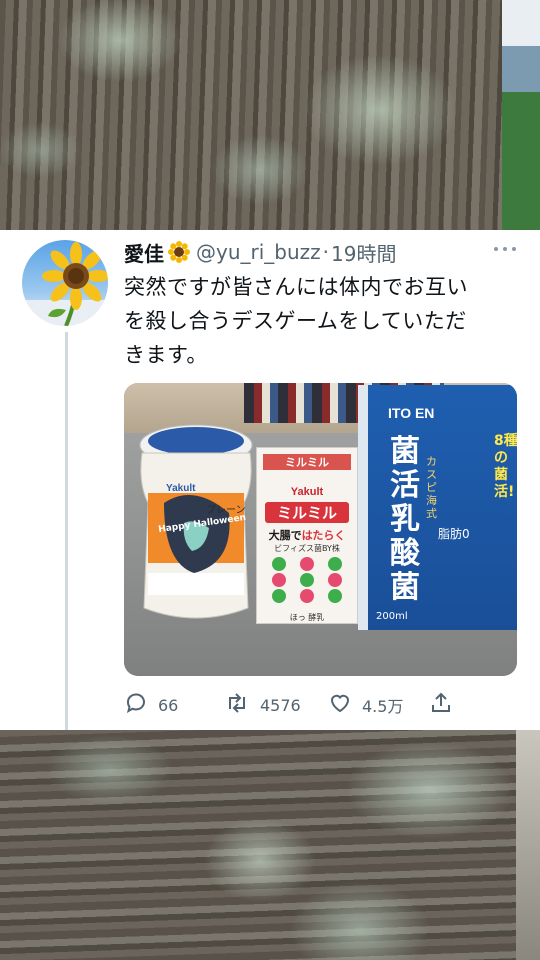  Describe the element at coordinates (151, 705) in the screenshot. I see `reply-button: 66` at that location.